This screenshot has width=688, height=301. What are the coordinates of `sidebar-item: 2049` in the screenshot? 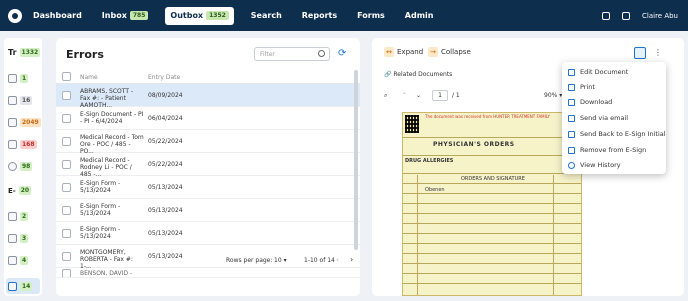 It's located at (24, 122).